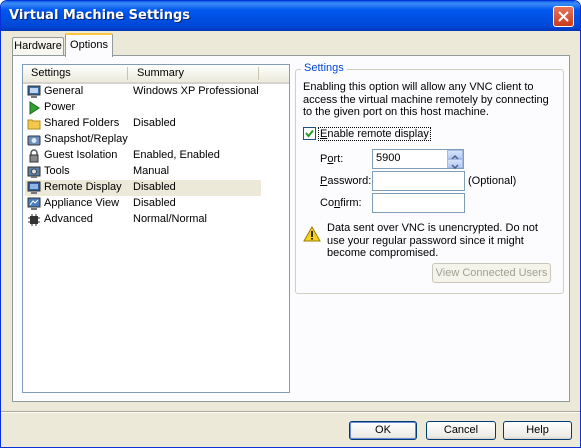  I want to click on list-item-remote-display: Remote Display Disabled, so click(143, 188).